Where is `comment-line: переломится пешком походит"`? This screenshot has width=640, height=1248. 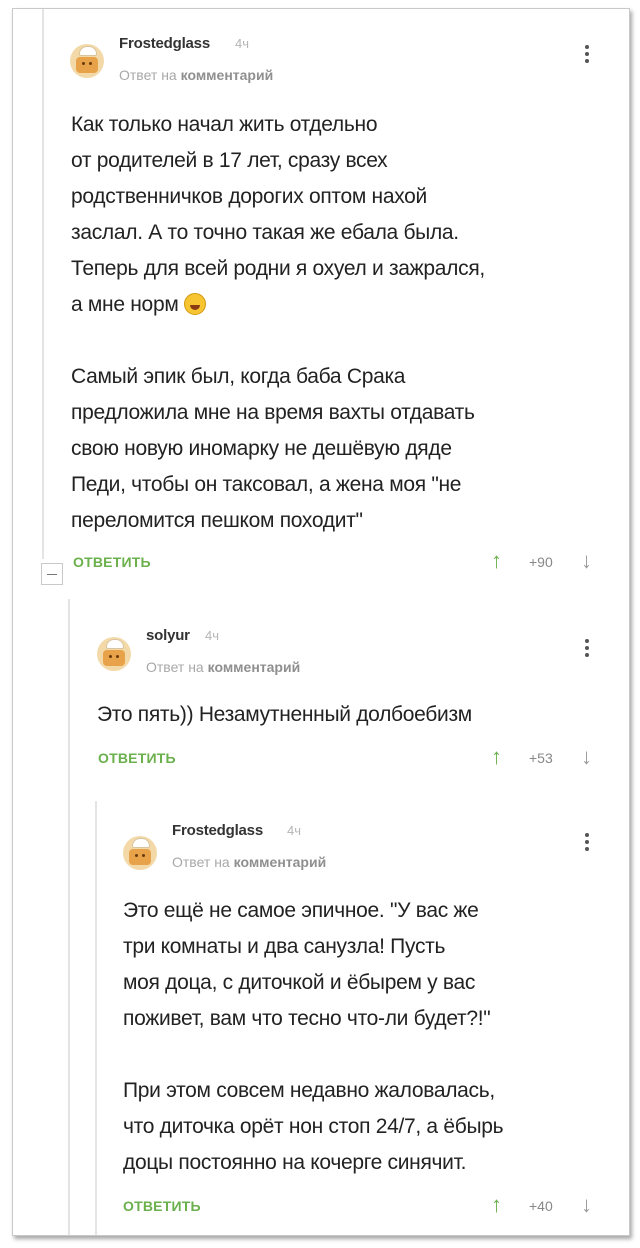 comment-line: переломится пешком походит" is located at coordinates (217, 520).